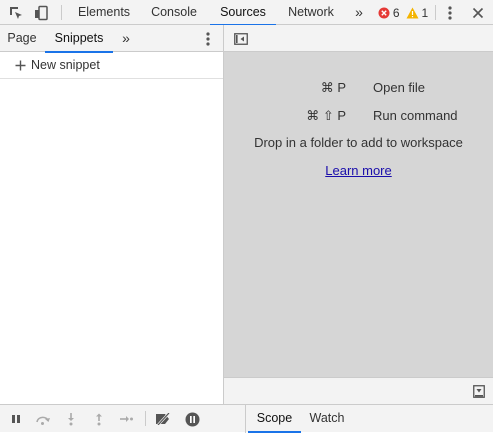 This screenshot has width=493, height=433. What do you see at coordinates (359, 12) in the screenshot?
I see `more-tabs-button: »` at bounding box center [359, 12].